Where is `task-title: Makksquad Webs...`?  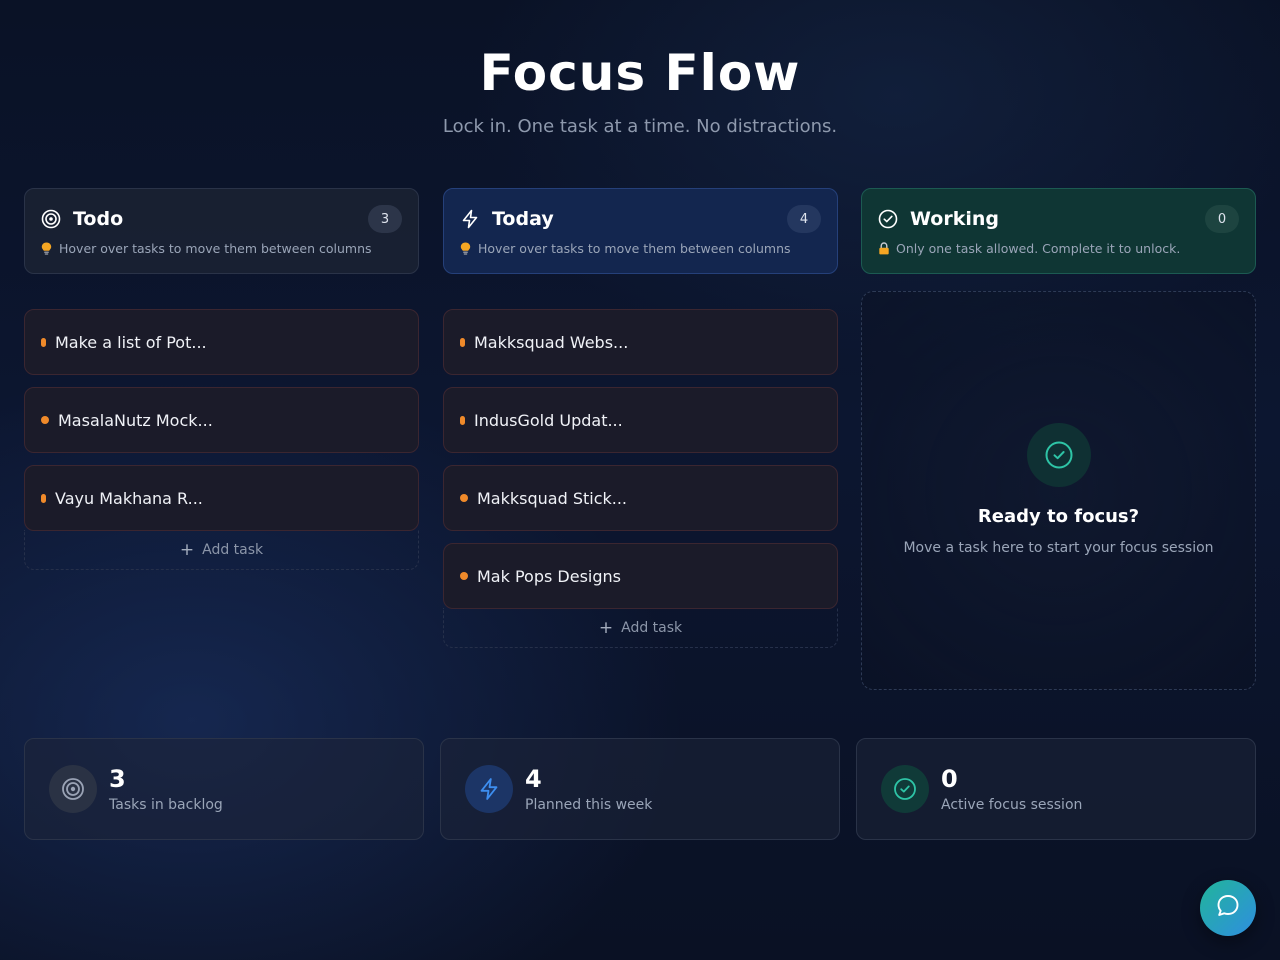 task-title: Makksquad Webs... is located at coordinates (551, 342).